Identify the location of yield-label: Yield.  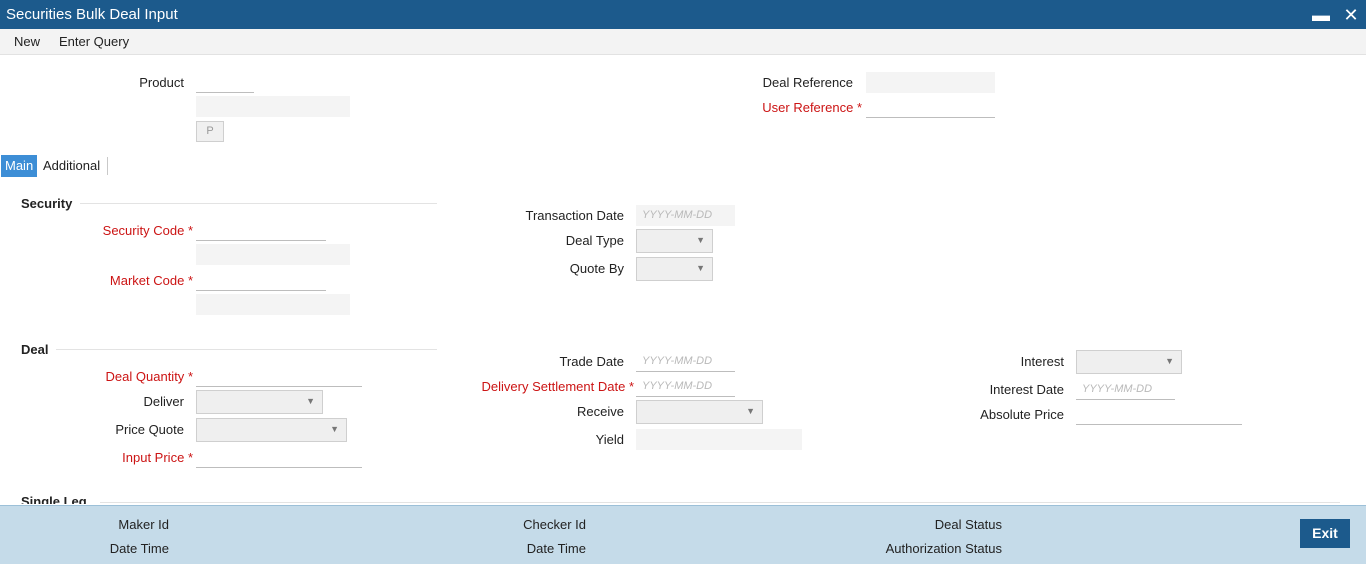
(609, 439).